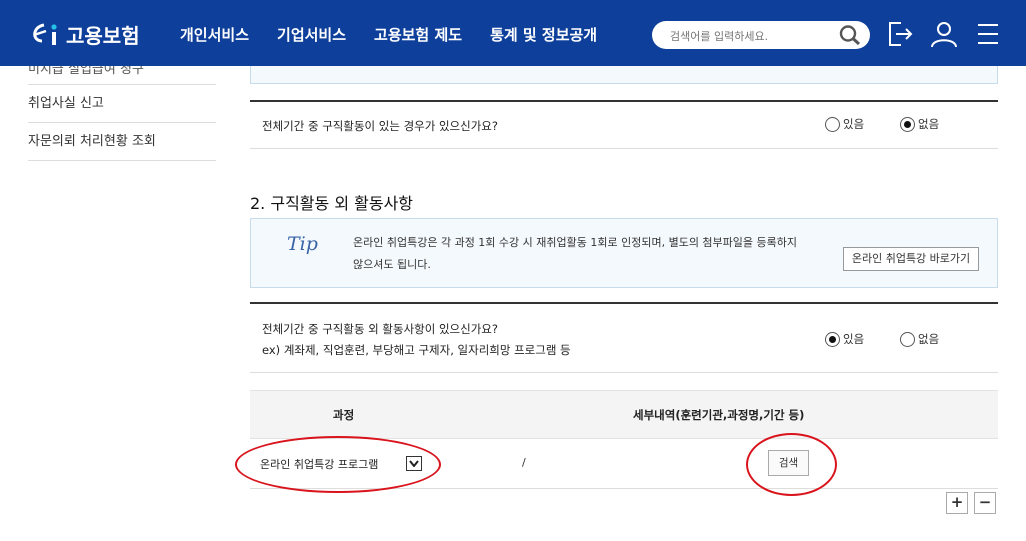 Image resolution: width=1026 pixels, height=541 pixels. What do you see at coordinates (624, 75) in the screenshot?
I see `top-info-panel` at bounding box center [624, 75].